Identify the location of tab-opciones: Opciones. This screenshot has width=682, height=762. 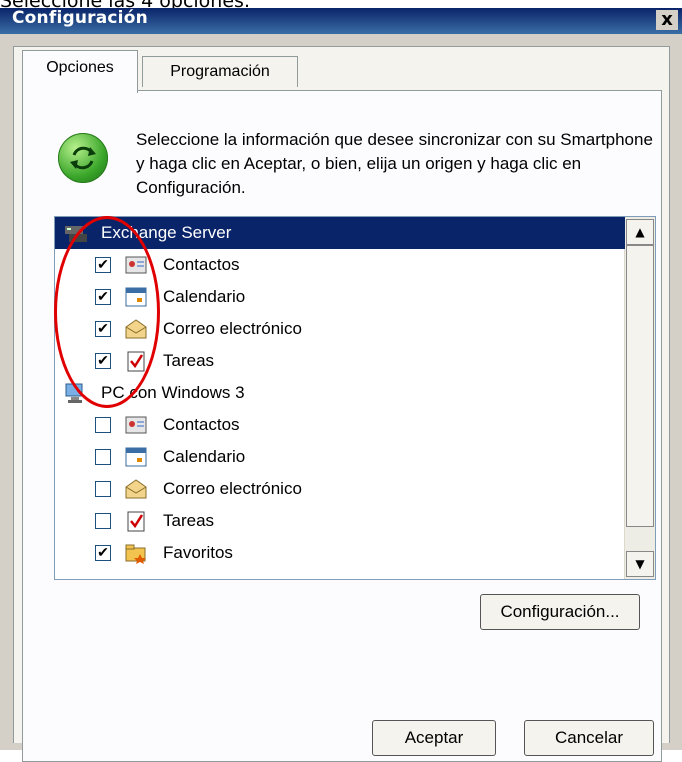
(80, 71).